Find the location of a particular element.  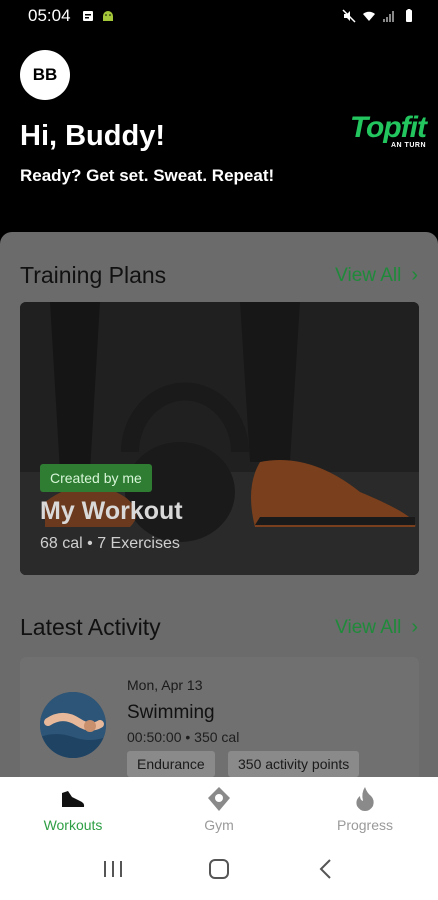

system-navigation-bar is located at coordinates (219, 868).